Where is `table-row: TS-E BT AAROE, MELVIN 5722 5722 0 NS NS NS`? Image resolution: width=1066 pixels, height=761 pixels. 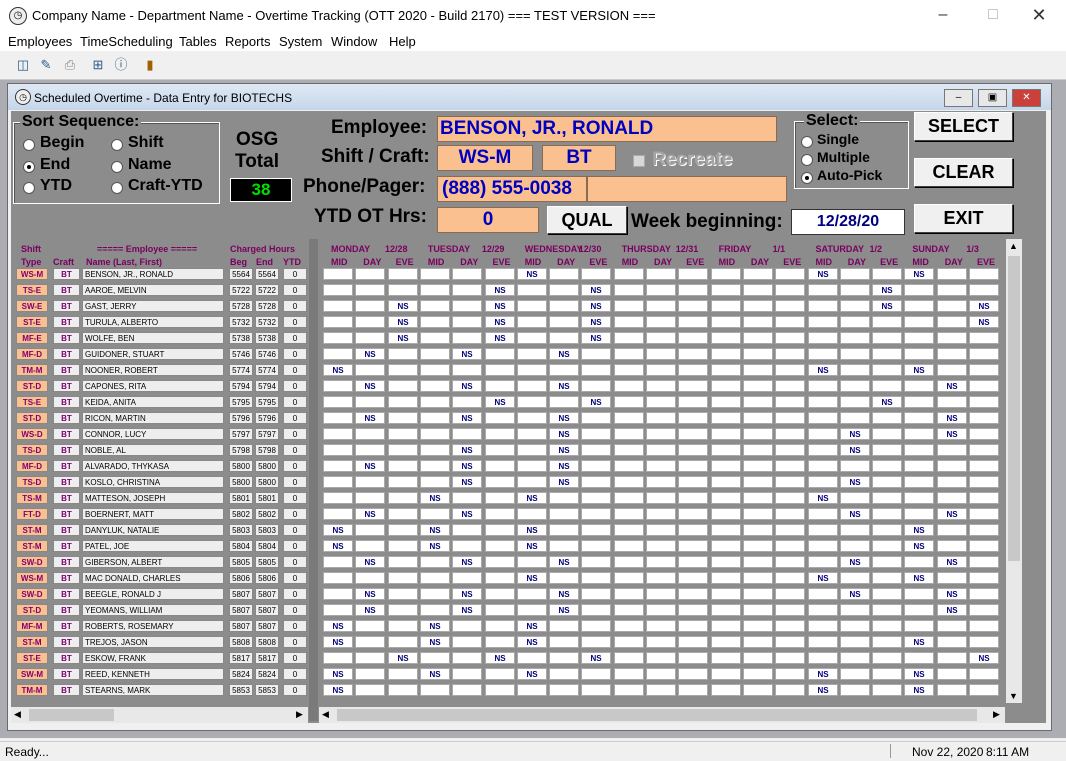
table-row: TS-E BT AAROE, MELVIN 5722 5722 0 NS NS NS is located at coordinates (506, 290).